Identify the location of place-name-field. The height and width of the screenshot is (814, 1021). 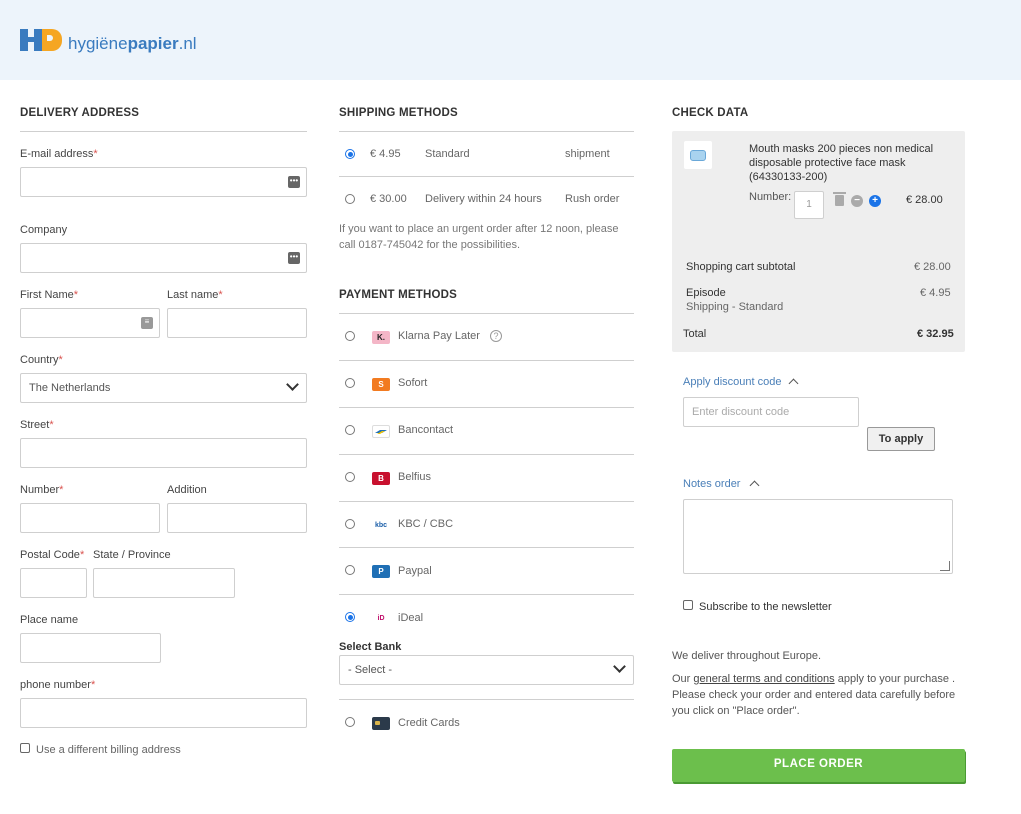
(90, 648).